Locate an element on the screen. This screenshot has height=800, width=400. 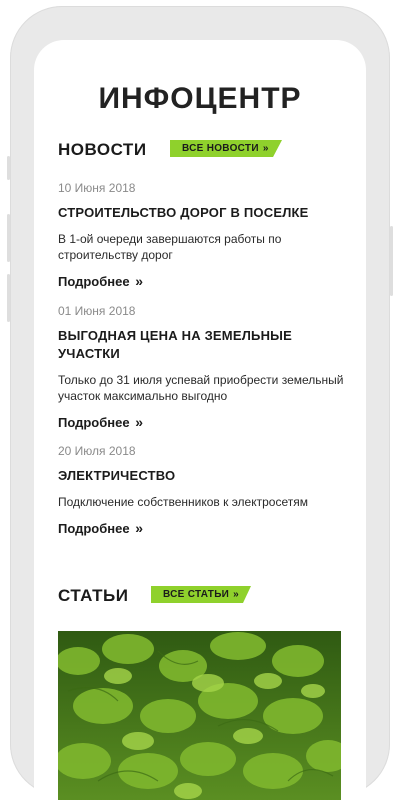
articles-section-title: СТАТЬИ is located at coordinates (93, 595).